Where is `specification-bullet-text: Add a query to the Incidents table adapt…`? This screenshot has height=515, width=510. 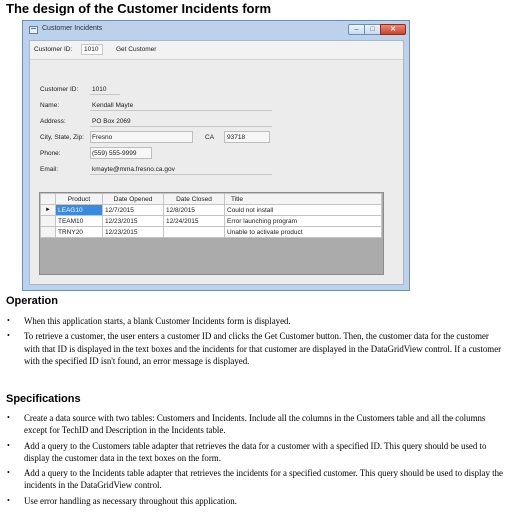 specification-bullet-text: Add a query to the Incidents table adapt… is located at coordinates (263, 479).